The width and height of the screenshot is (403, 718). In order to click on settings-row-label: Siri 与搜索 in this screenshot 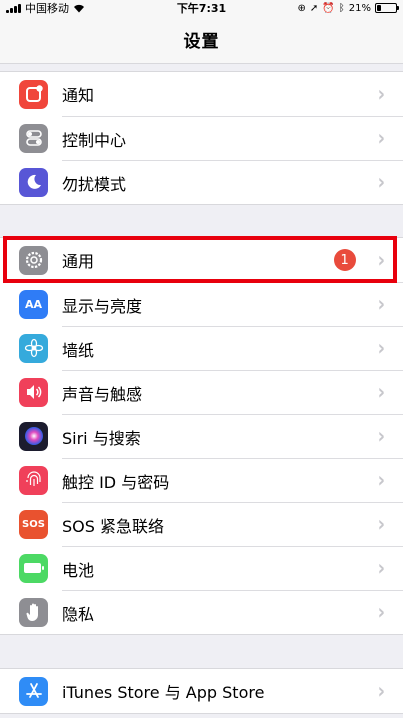, I will do `click(101, 438)`.